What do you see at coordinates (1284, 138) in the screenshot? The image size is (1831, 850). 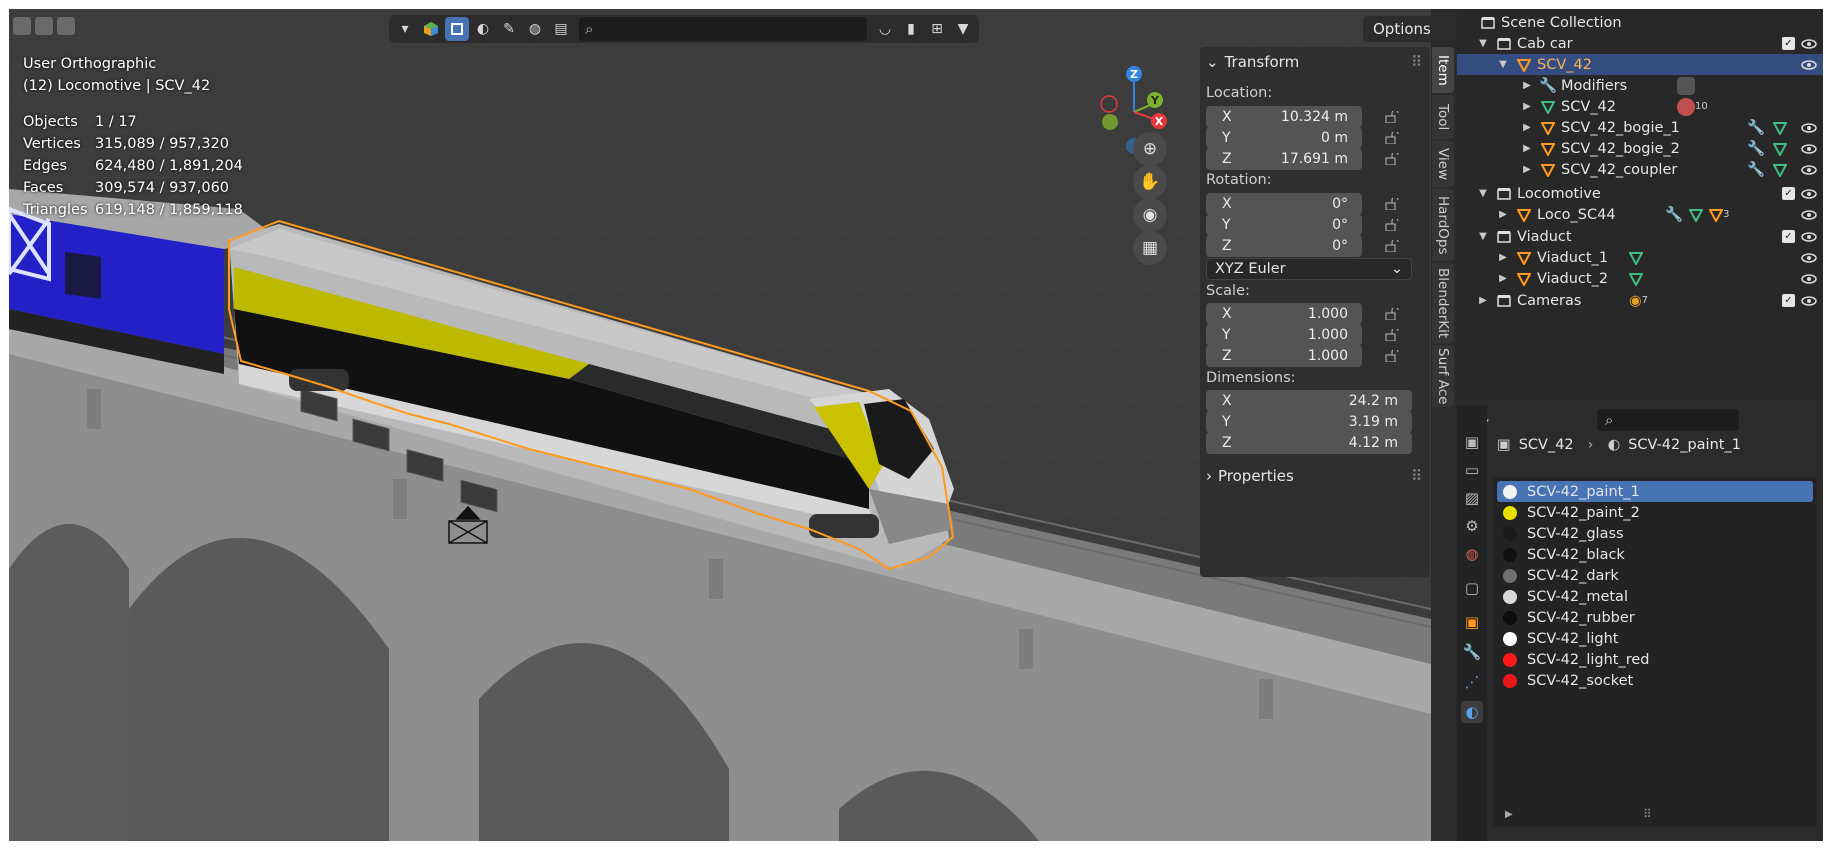 I see `location-y-field: Y 0 m` at bounding box center [1284, 138].